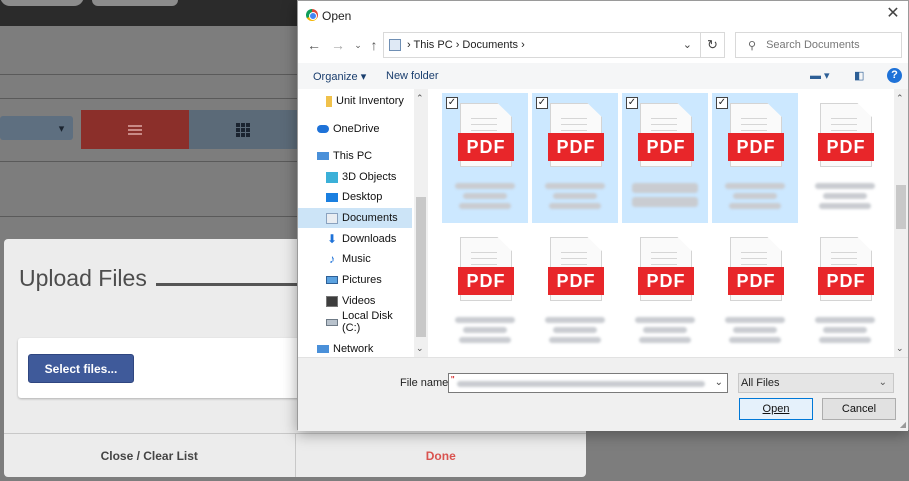 Image resolution: width=909 pixels, height=481 pixels. I want to click on forward-arrow-icon: →, so click(338, 45).